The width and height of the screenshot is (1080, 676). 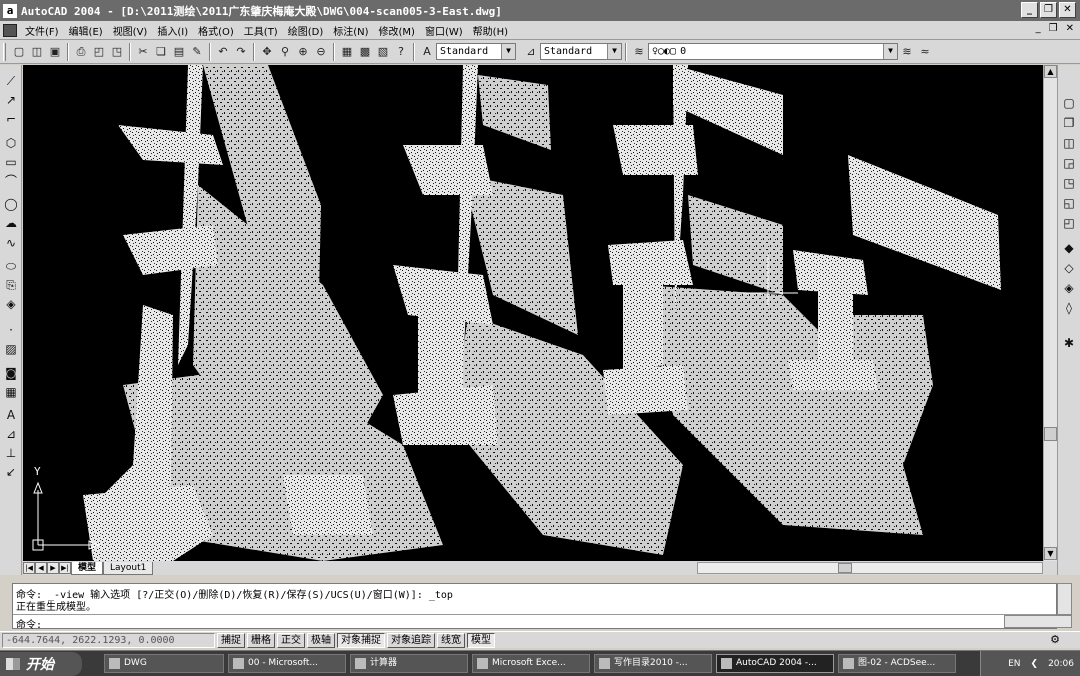 I want to click on polar-toggle: 极轴, so click(x=321, y=640).